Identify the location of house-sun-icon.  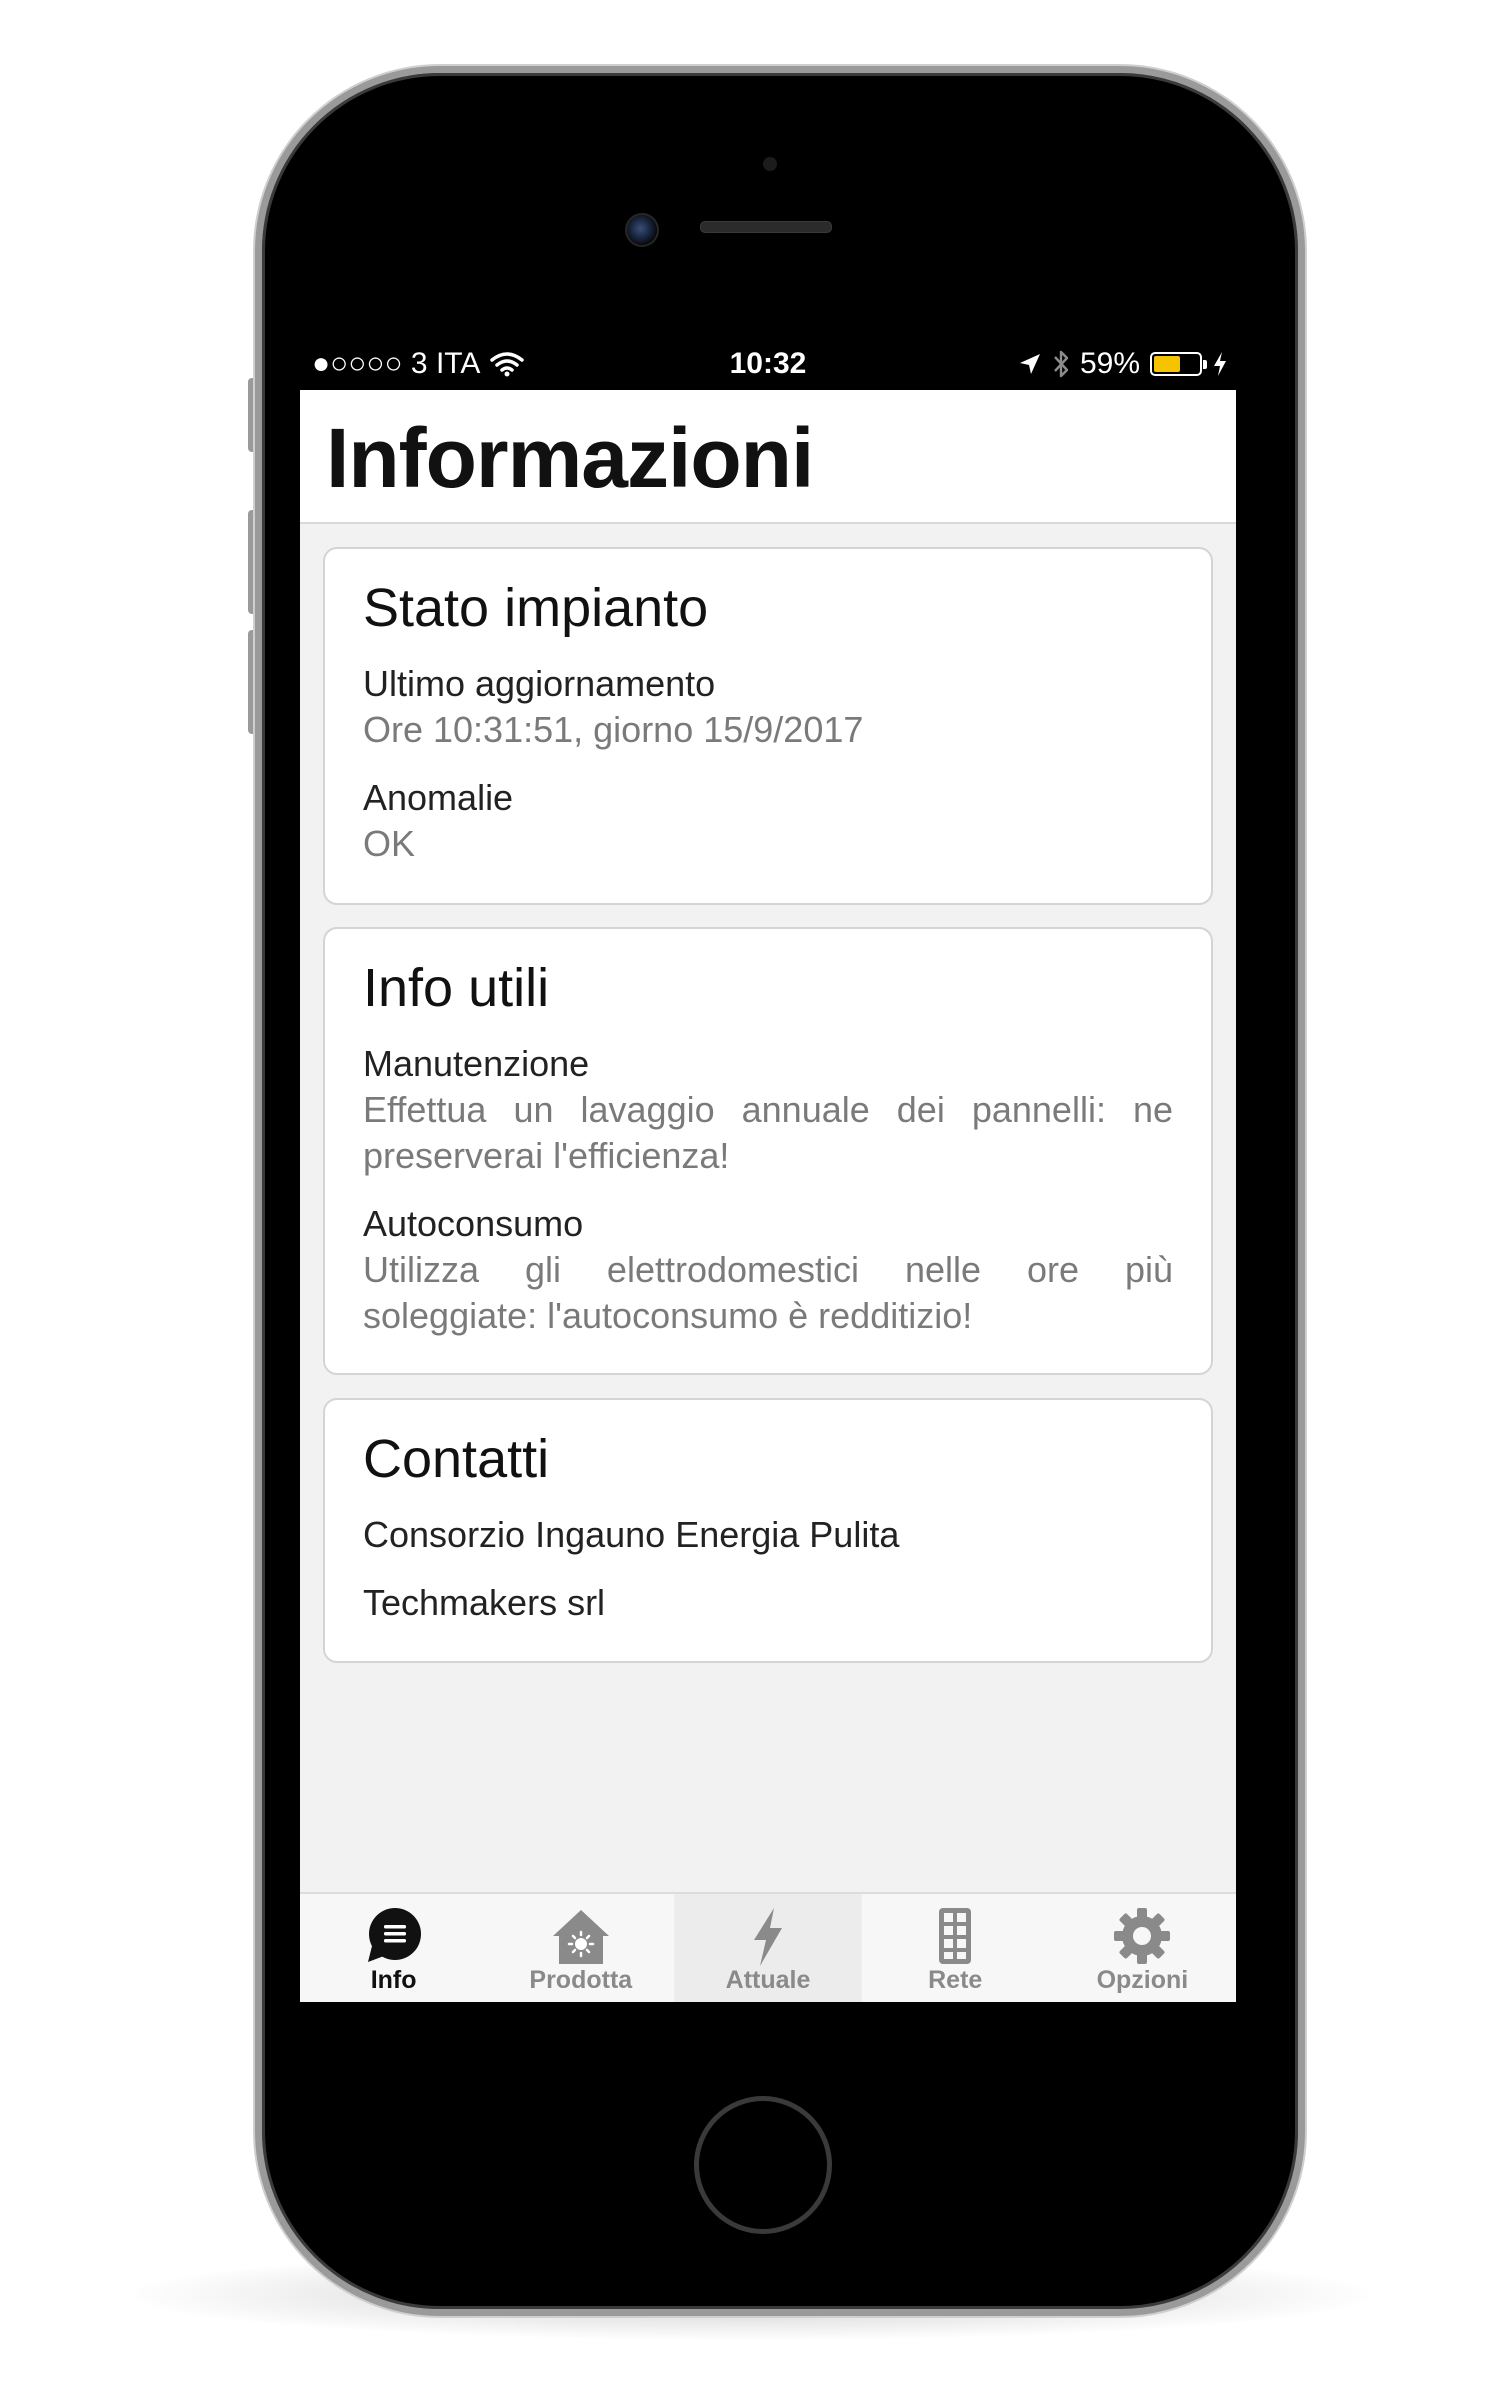
(580, 1937).